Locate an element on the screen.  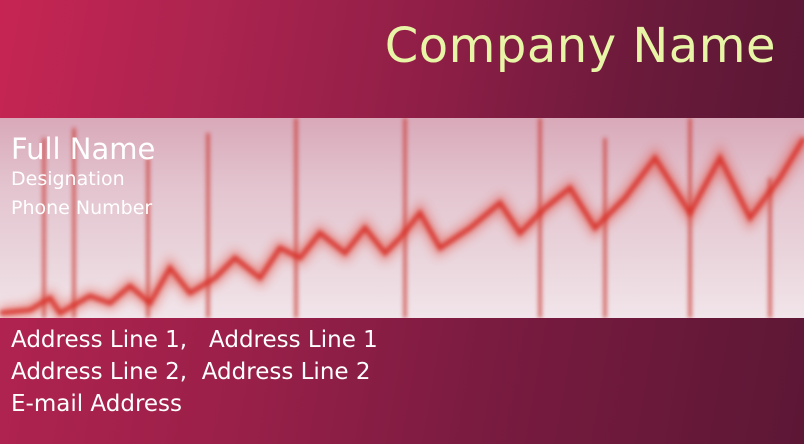
address-line-1: Address Line 1, Address Line 1 is located at coordinates (194, 340).